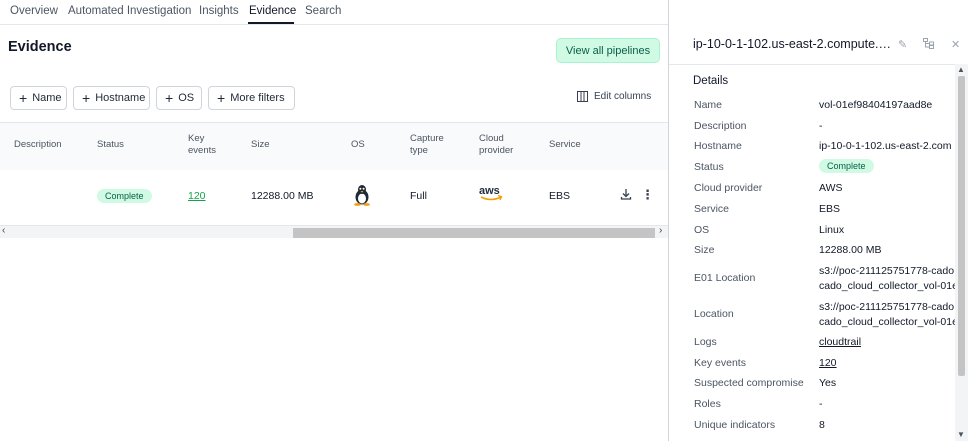  What do you see at coordinates (257, 98) in the screenshot?
I see `filter-label: More filters` at bounding box center [257, 98].